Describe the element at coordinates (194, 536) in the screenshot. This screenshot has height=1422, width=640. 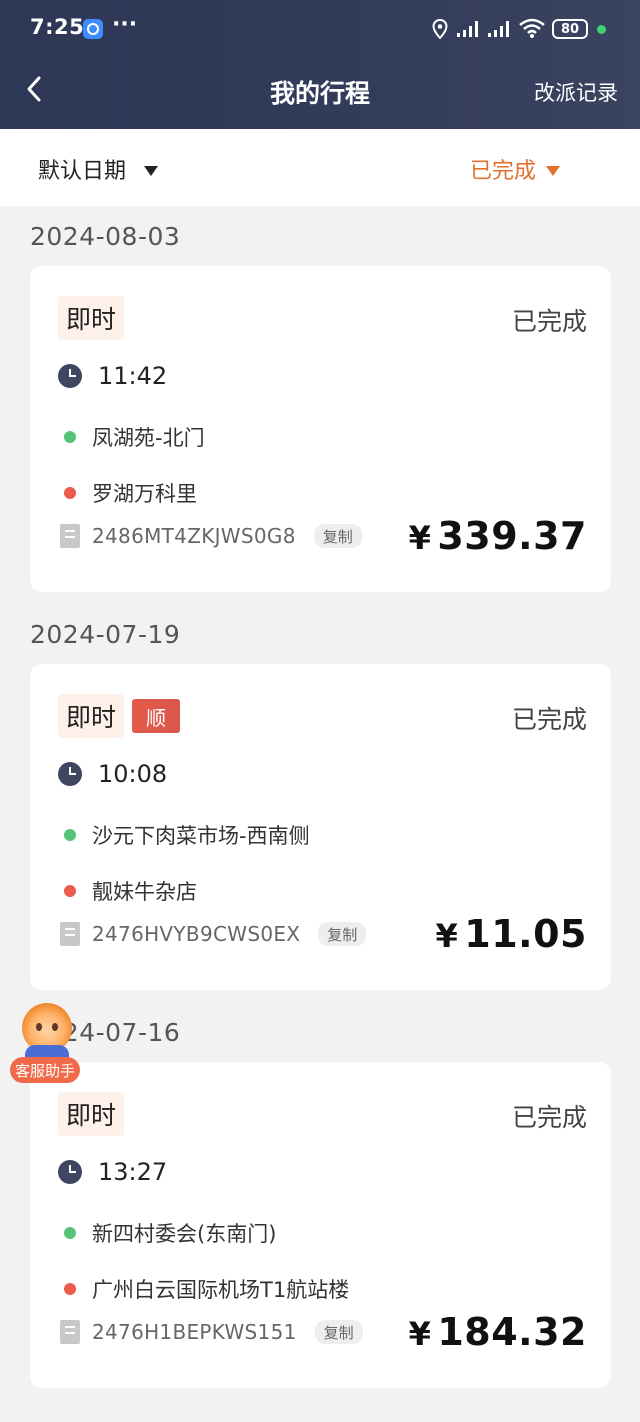
I see `order-number: 2486MT4ZKJWS0G8` at that location.